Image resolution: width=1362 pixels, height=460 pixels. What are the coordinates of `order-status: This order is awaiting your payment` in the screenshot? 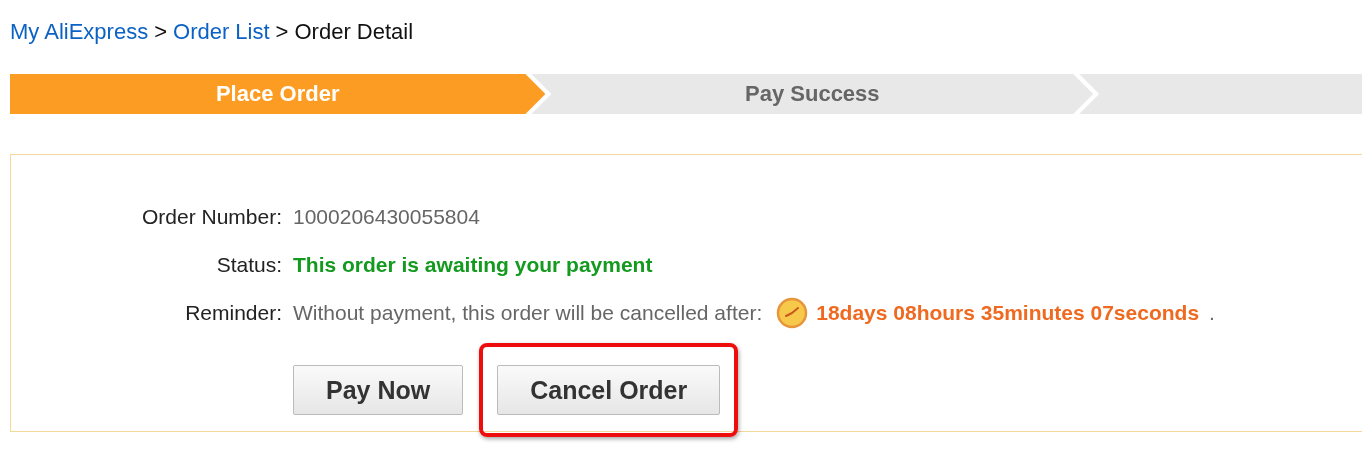 It's located at (473, 265).